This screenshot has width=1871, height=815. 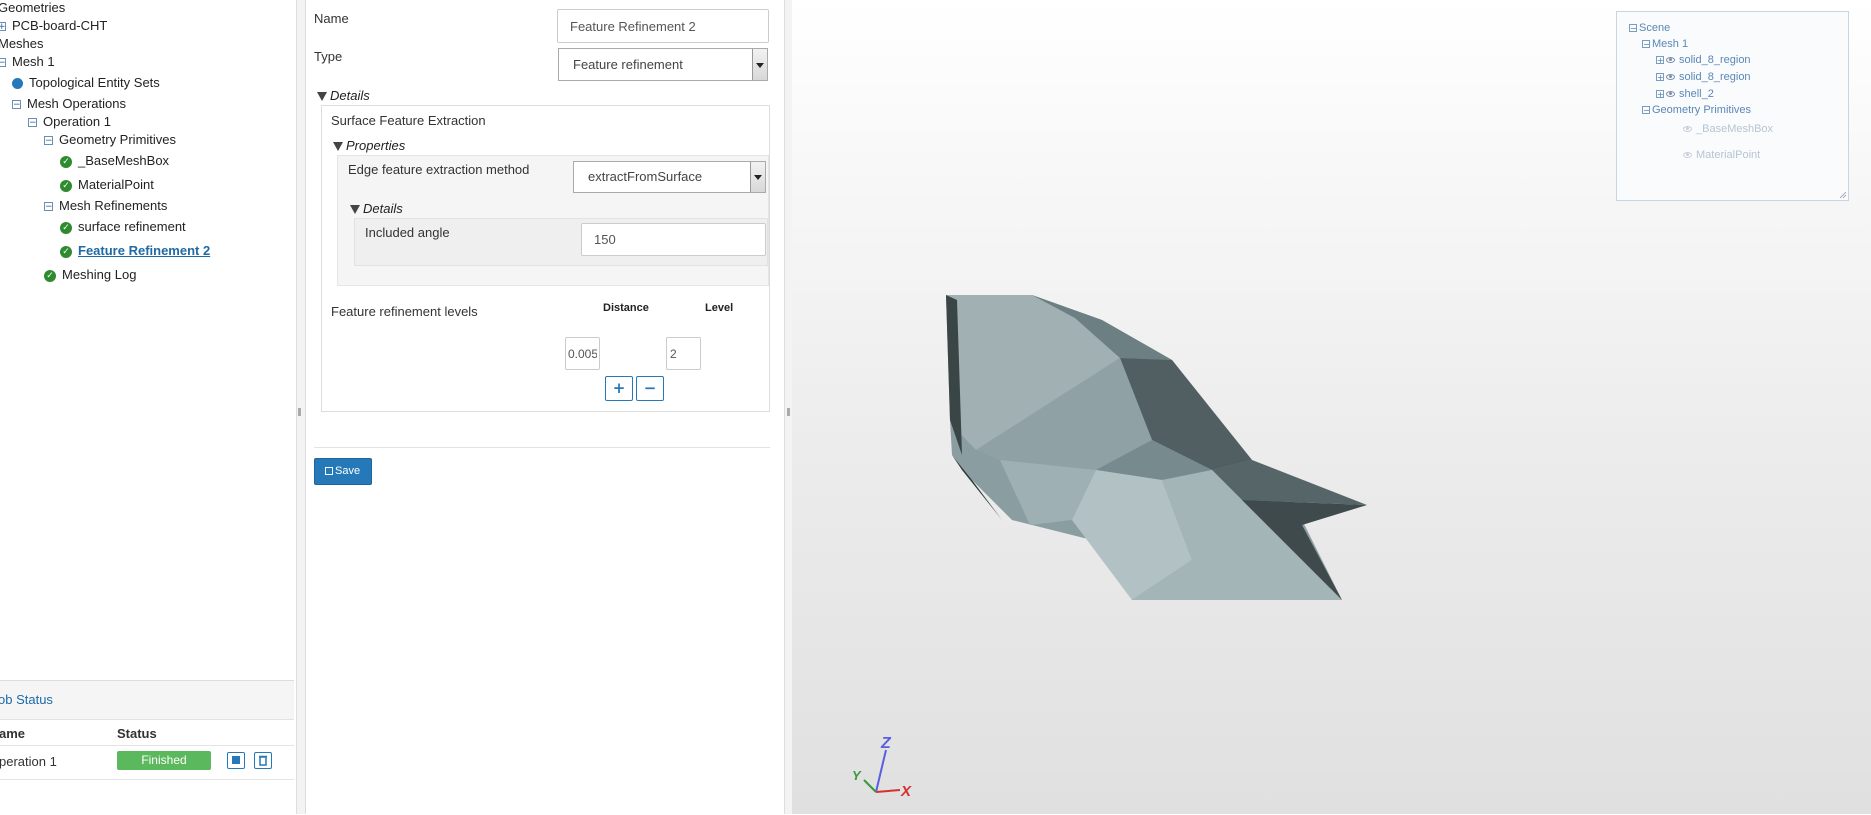 What do you see at coordinates (376, 145) in the screenshot?
I see `properties-title: Properties` at bounding box center [376, 145].